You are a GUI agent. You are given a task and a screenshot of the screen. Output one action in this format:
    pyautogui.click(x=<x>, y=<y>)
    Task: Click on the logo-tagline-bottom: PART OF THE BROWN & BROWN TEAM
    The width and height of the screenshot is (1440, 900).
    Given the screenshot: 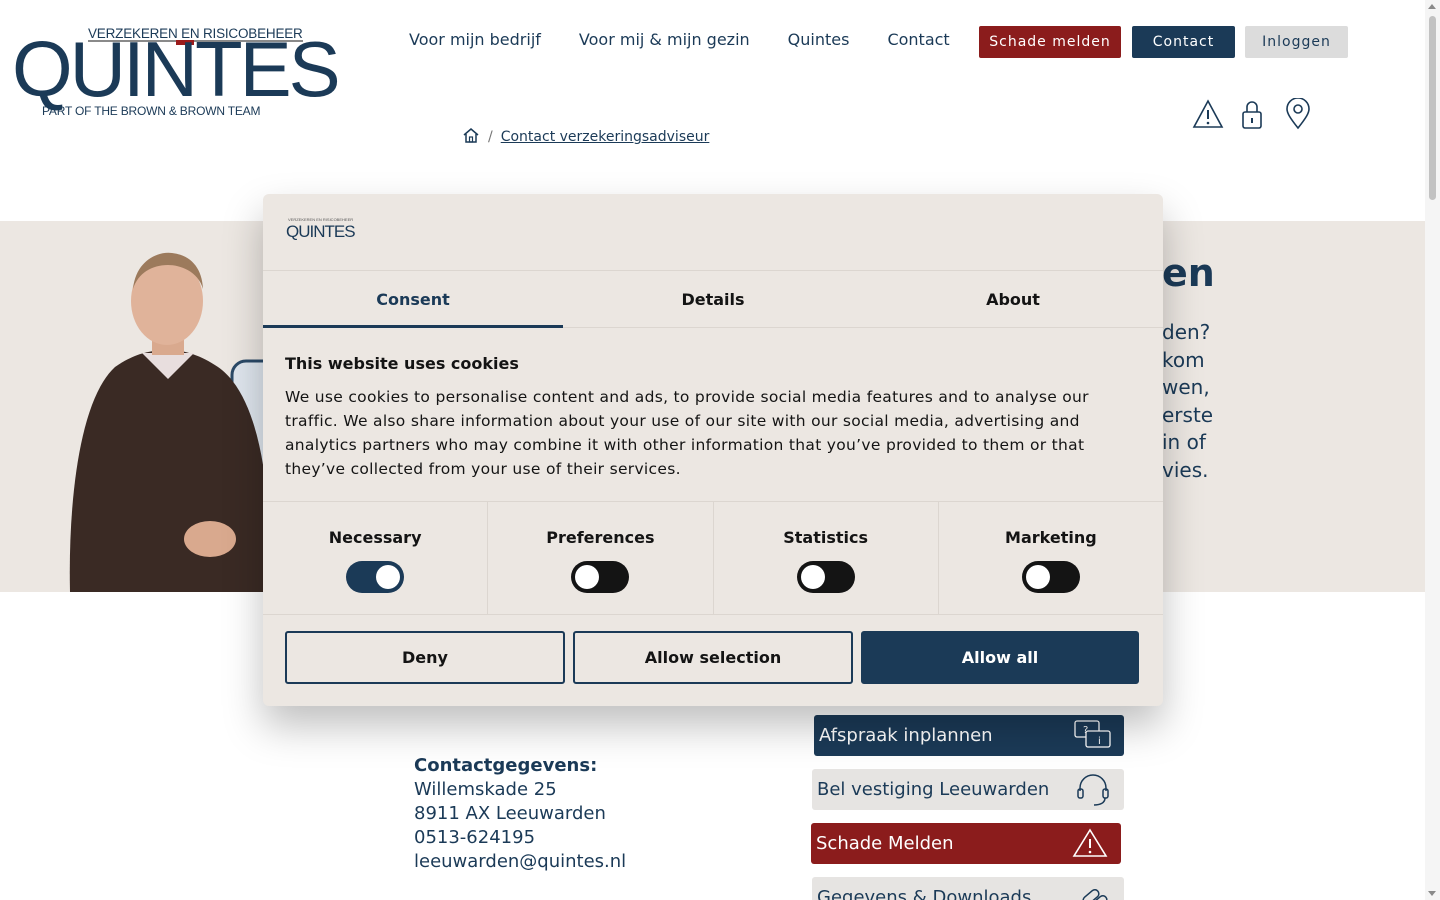 What is the action you would take?
    pyautogui.click(x=151, y=111)
    